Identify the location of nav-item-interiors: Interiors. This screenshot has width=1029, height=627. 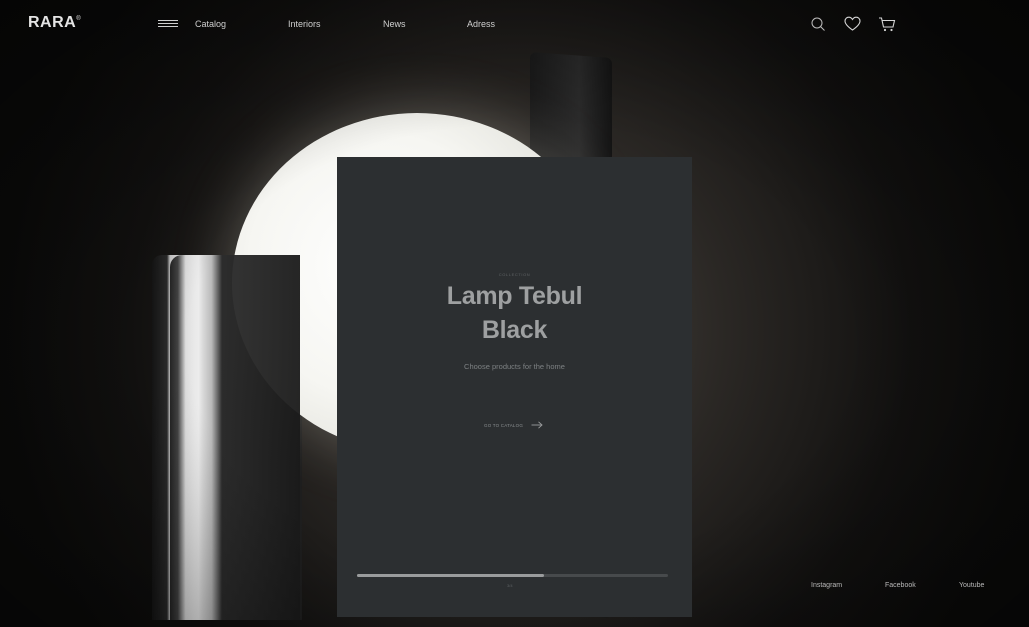
(304, 24).